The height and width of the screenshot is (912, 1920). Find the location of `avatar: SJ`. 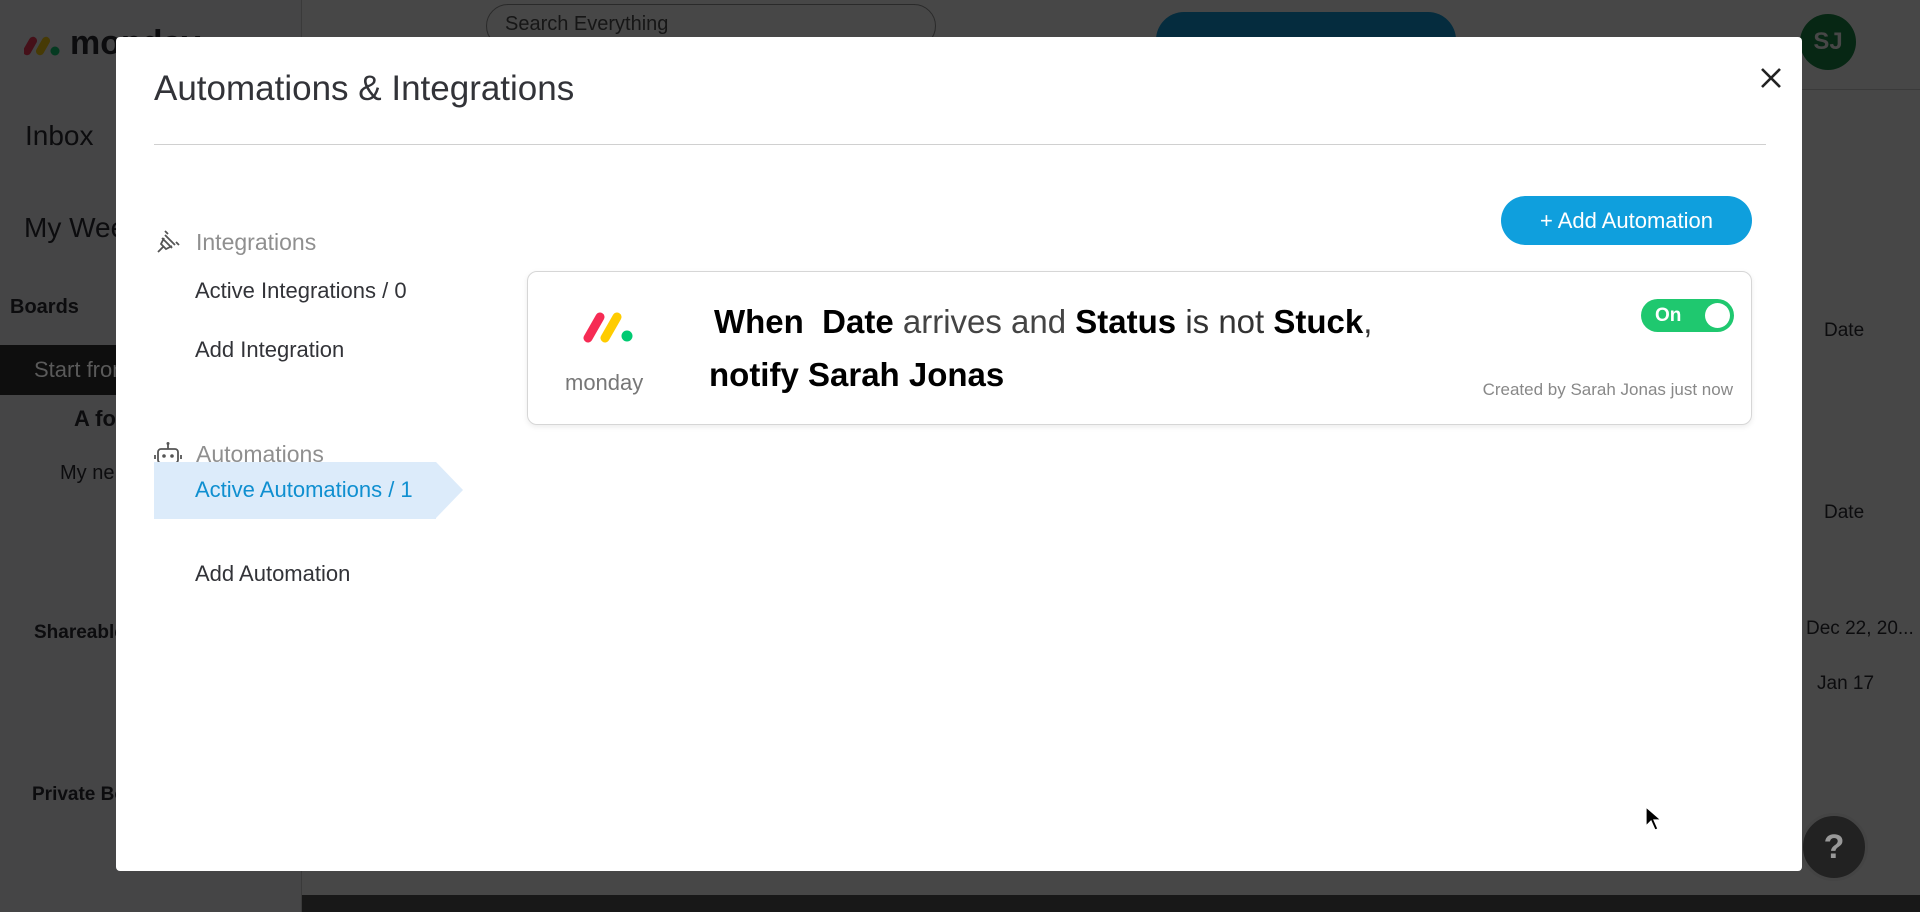

avatar: SJ is located at coordinates (1828, 42).